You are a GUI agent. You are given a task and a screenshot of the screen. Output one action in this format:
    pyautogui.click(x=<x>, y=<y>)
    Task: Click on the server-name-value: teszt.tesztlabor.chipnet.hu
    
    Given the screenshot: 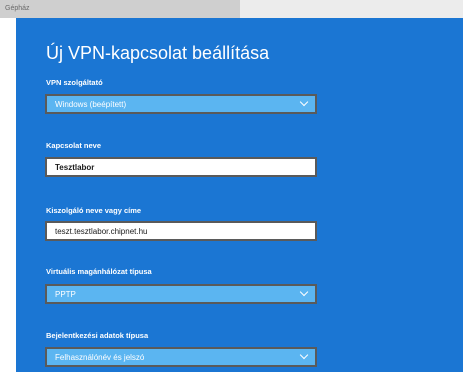 What is the action you would take?
    pyautogui.click(x=101, y=231)
    